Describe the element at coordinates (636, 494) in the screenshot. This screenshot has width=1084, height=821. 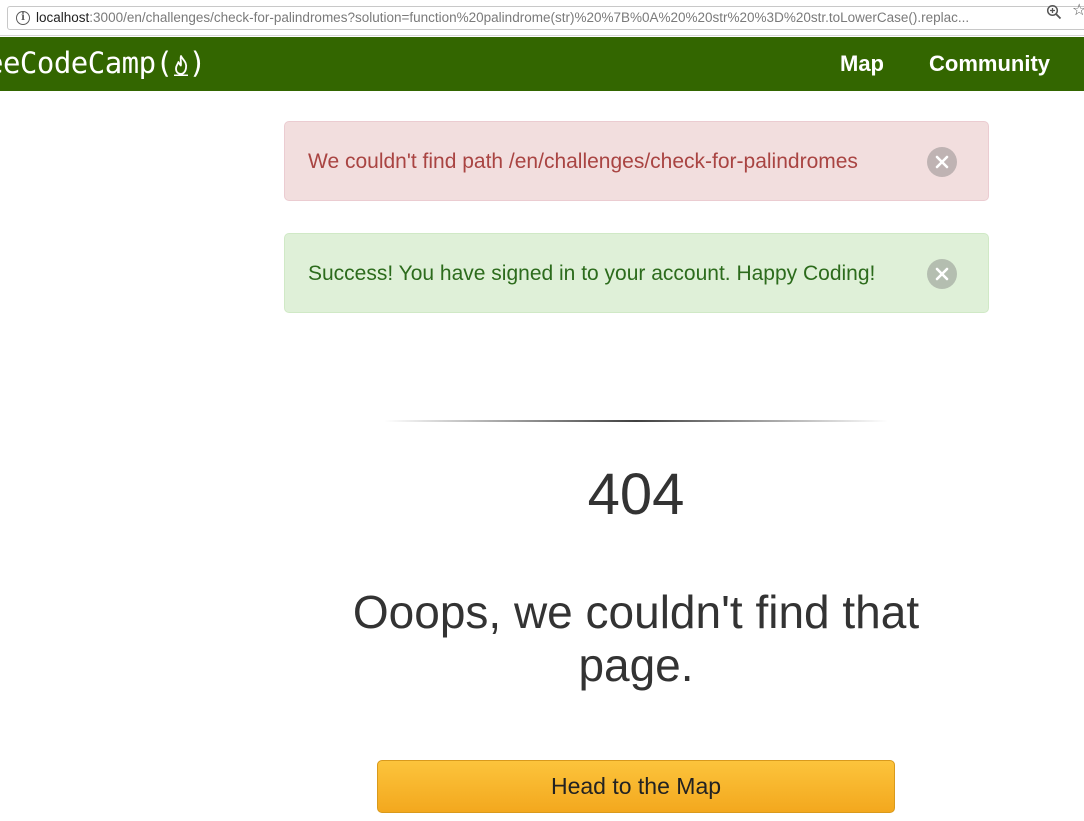
I see `error-code: 404` at that location.